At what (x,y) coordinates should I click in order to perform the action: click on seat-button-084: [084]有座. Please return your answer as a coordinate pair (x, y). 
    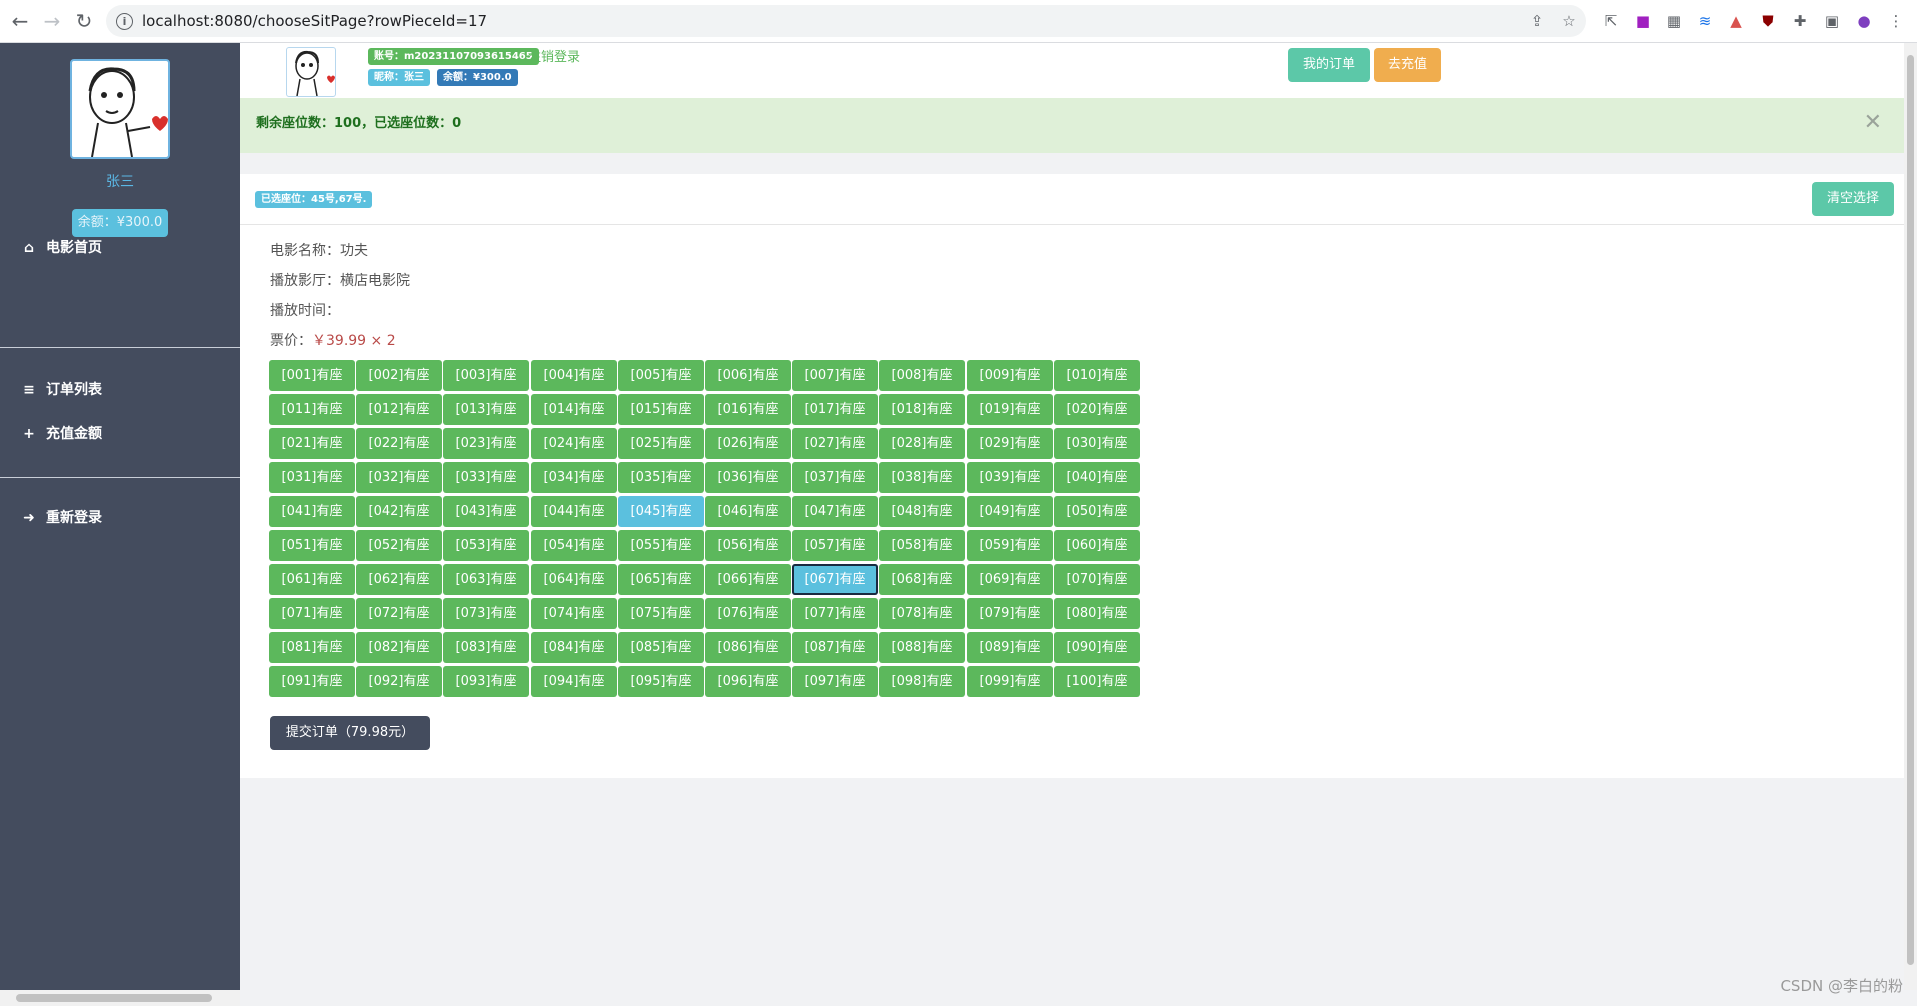
    Looking at the image, I should click on (574, 647).